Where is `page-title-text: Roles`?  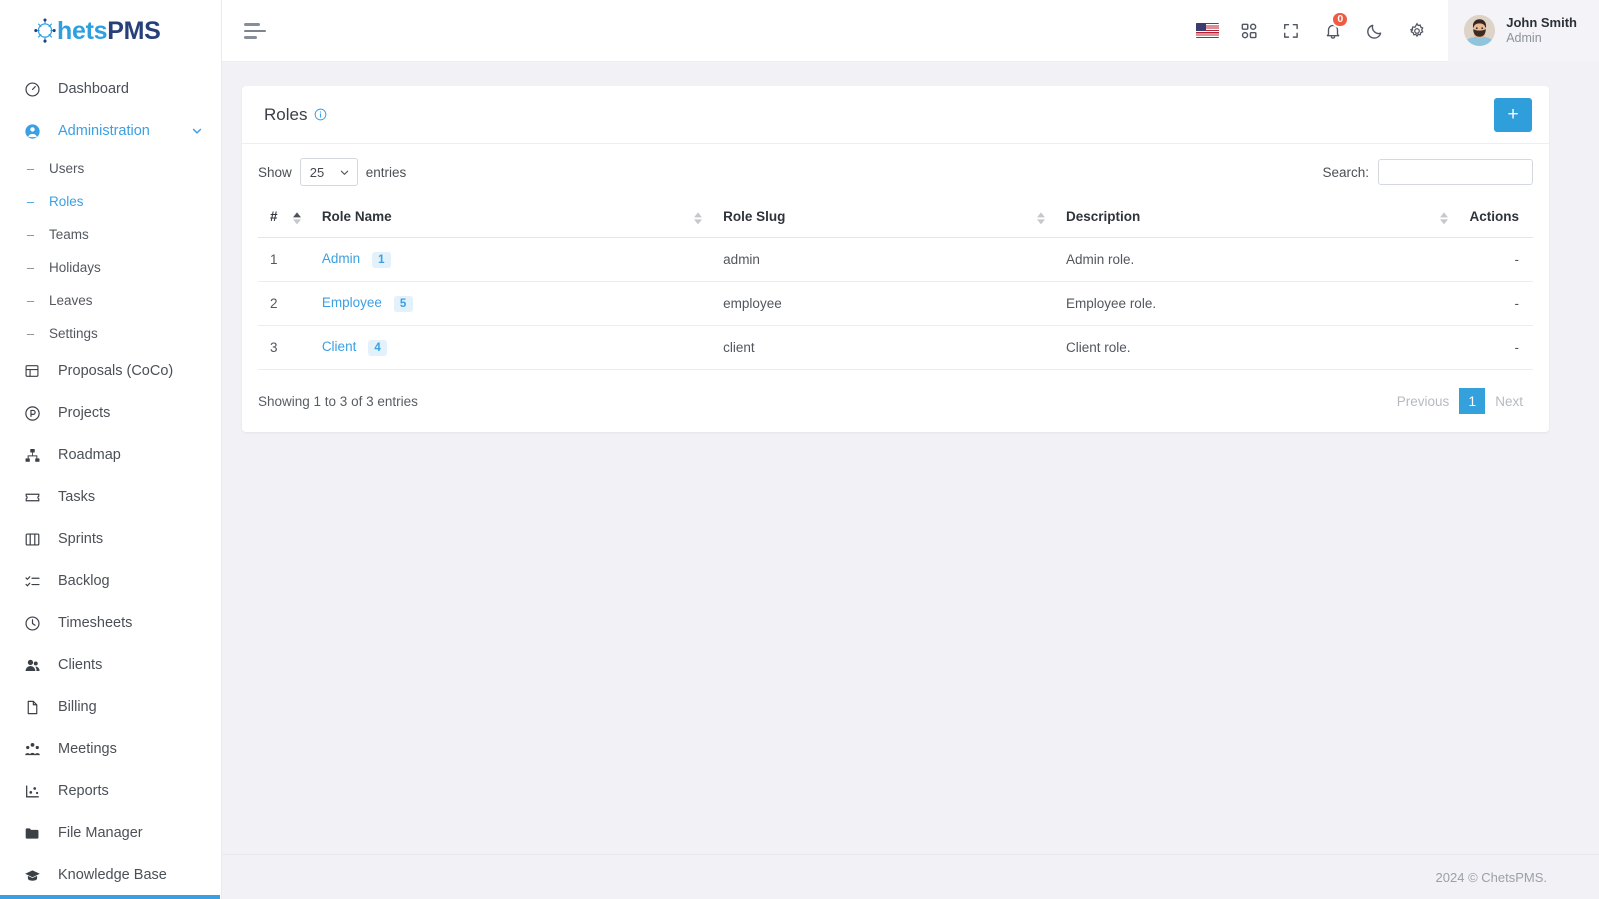 page-title-text: Roles is located at coordinates (286, 114).